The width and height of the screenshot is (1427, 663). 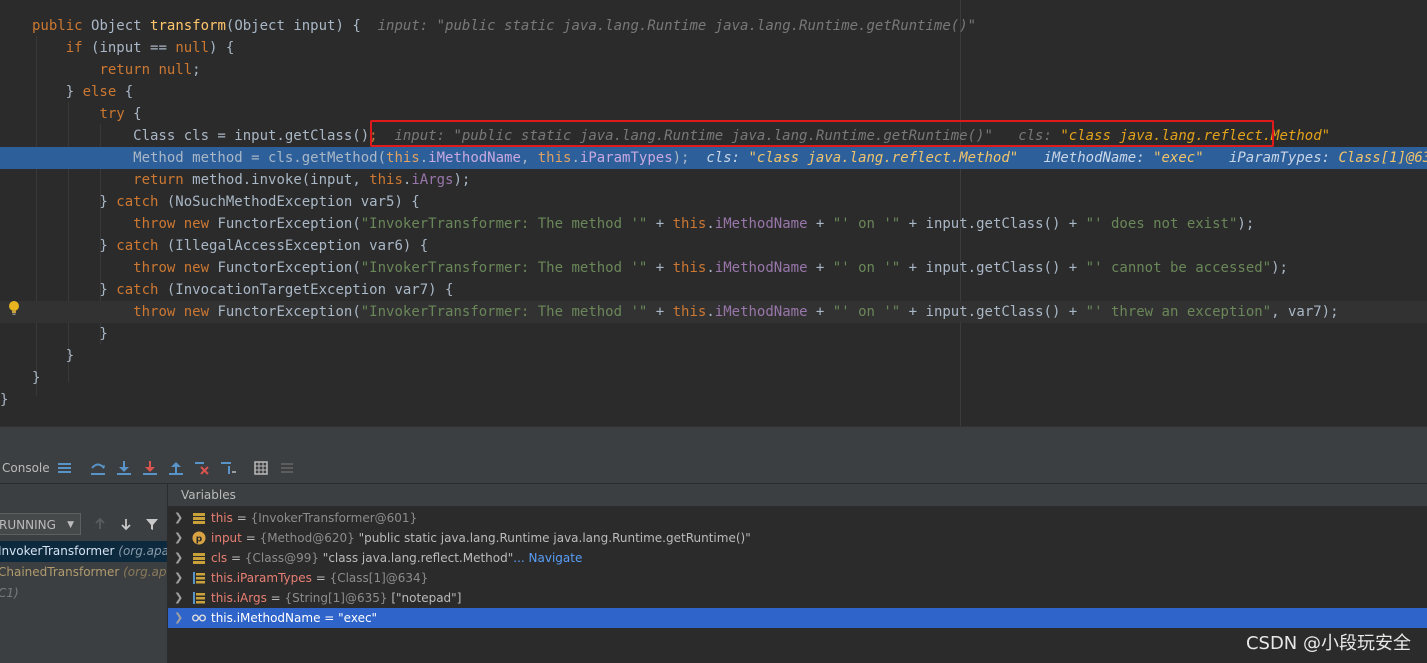 What do you see at coordinates (202, 468) in the screenshot?
I see `drop-frame-icon` at bounding box center [202, 468].